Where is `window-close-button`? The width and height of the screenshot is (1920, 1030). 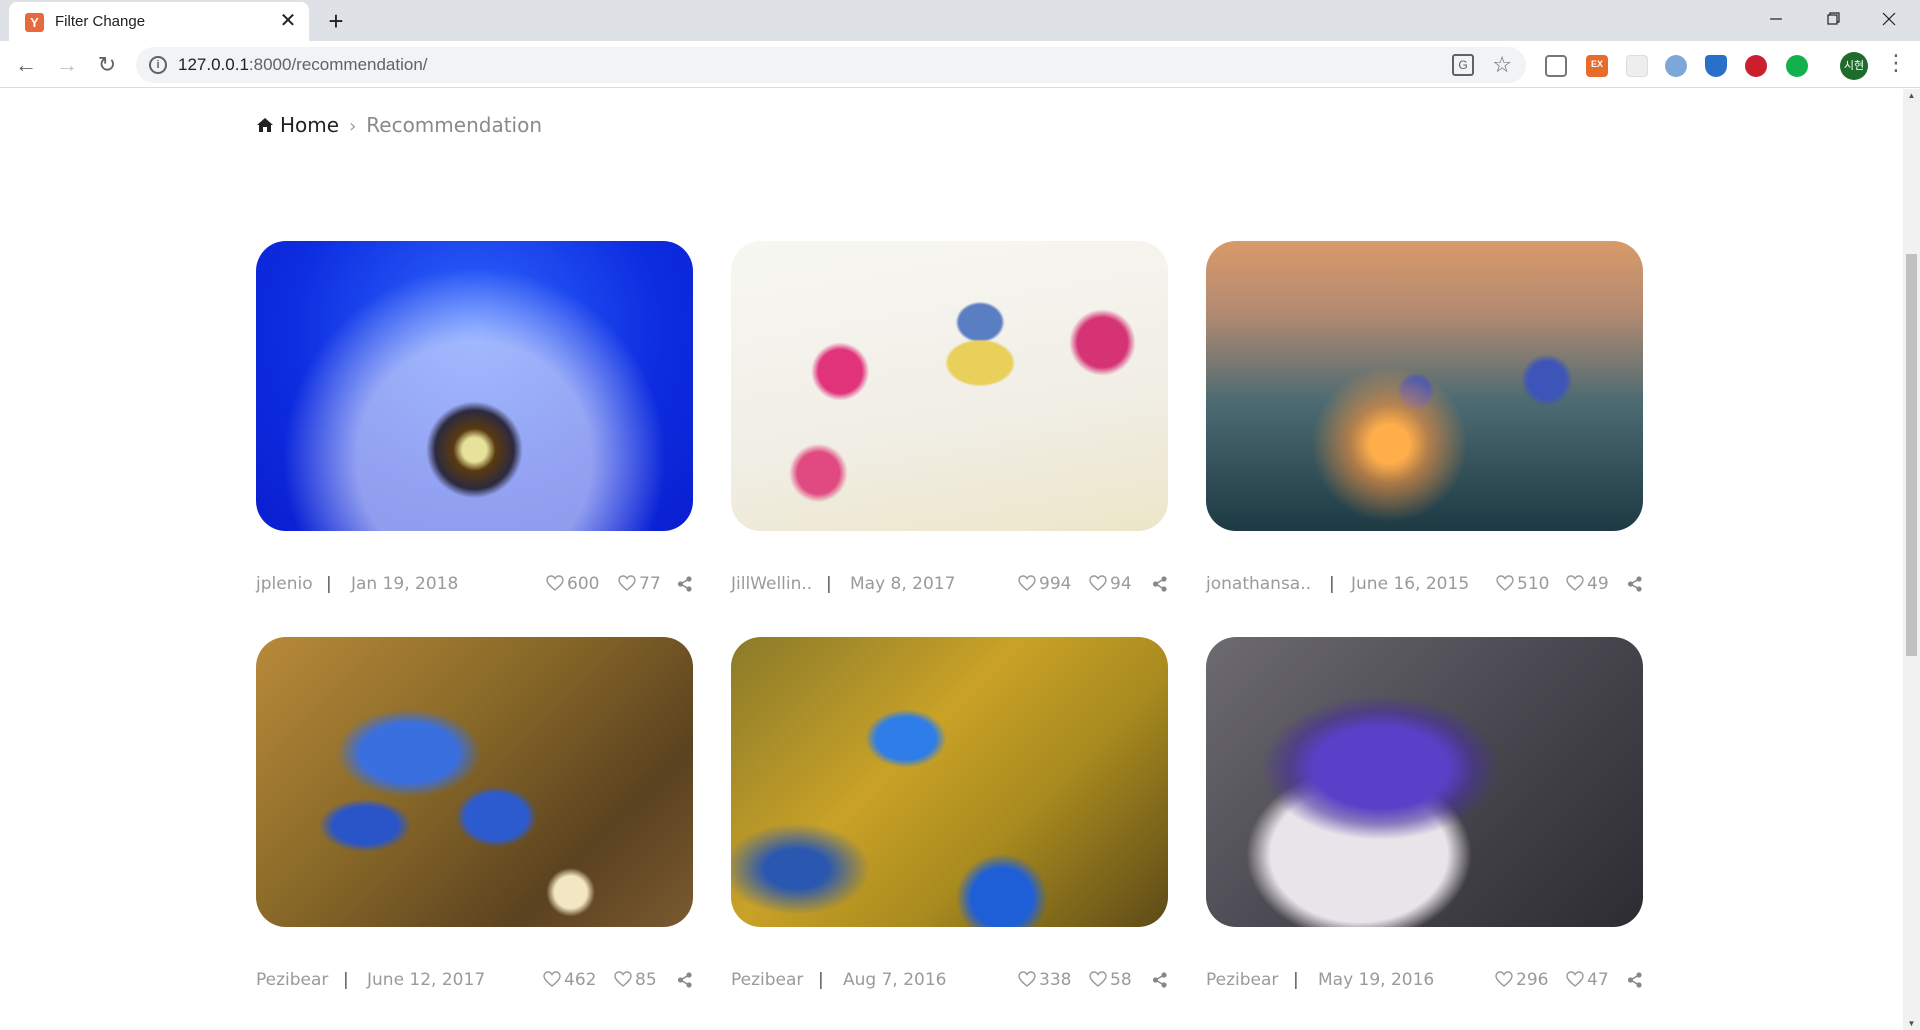
window-close-button is located at coordinates (1889, 19).